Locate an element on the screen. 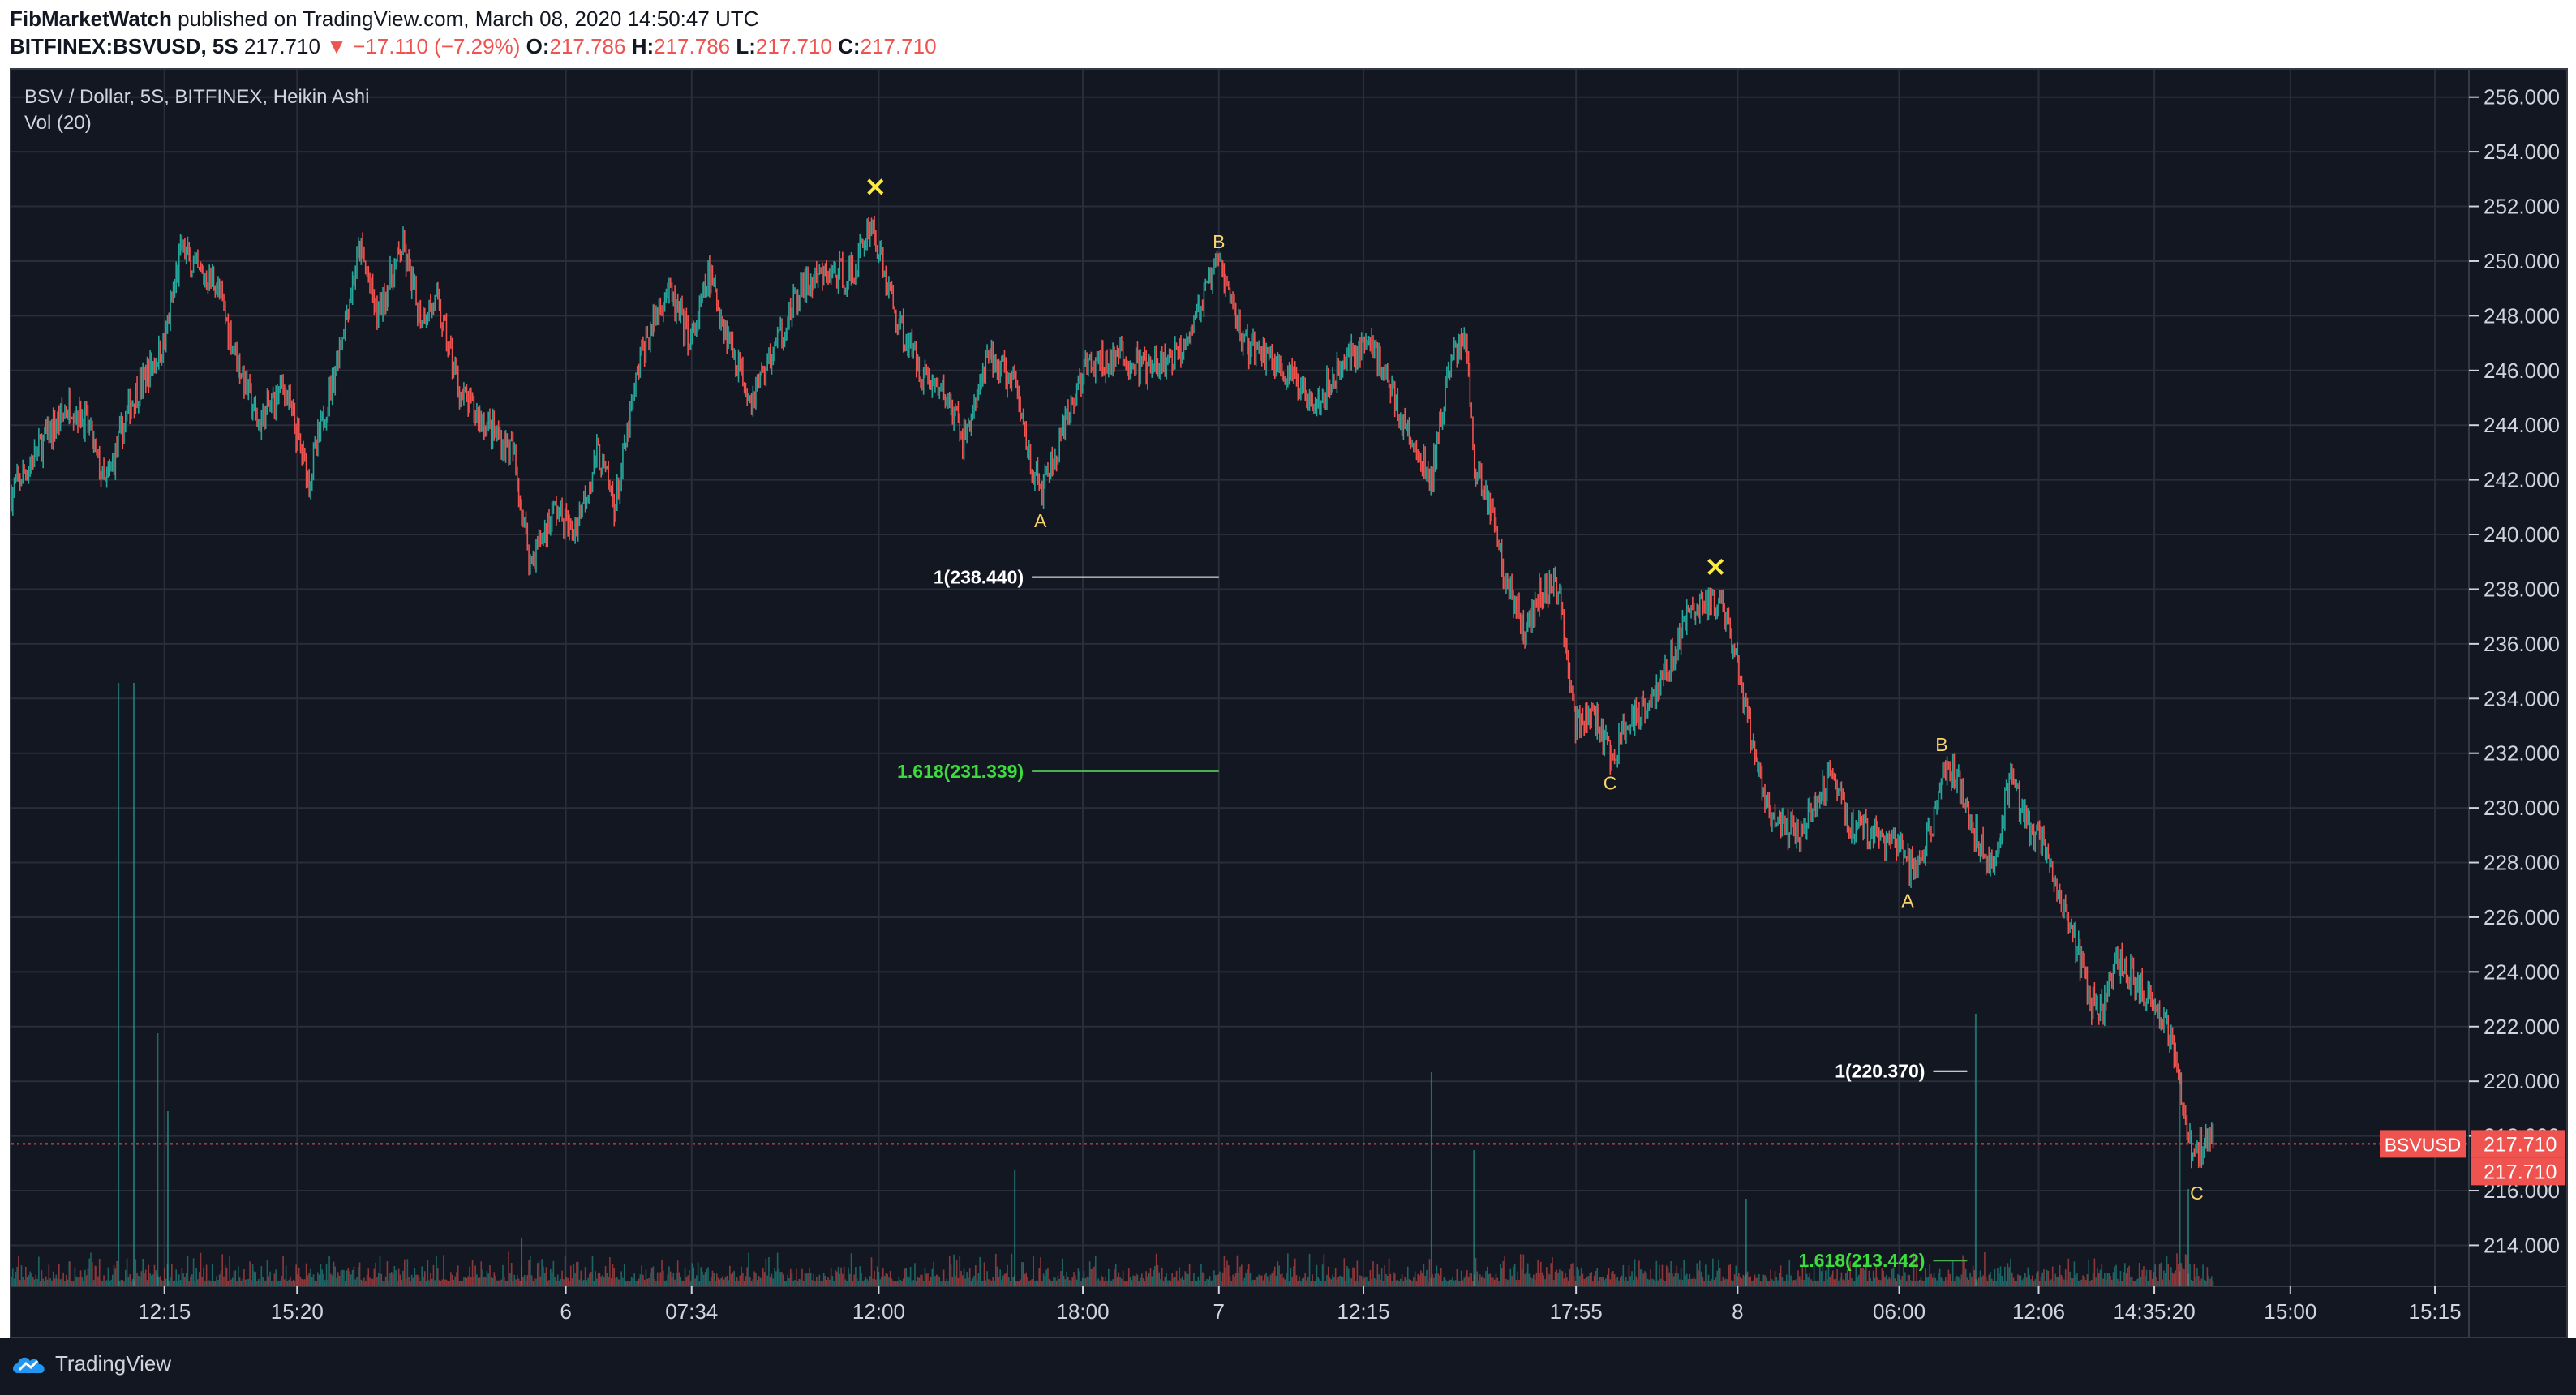 This screenshot has width=2576, height=1395. symbol-label: BITFINEX:BSVUSD, 5S is located at coordinates (124, 46).